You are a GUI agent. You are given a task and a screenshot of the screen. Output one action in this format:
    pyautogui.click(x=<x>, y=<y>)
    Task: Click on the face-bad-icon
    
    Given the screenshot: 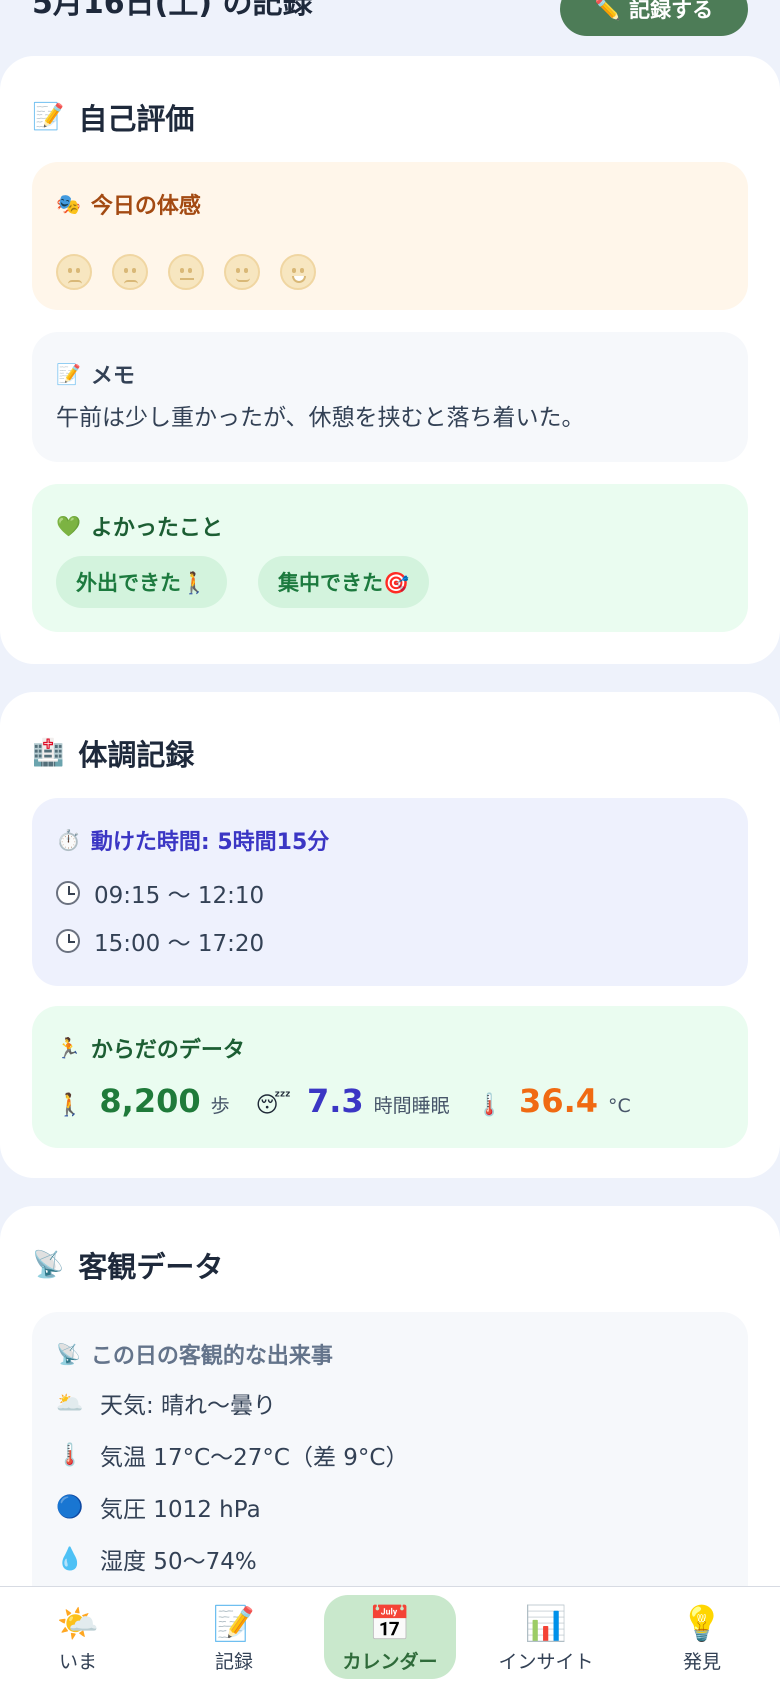 What is the action you would take?
    pyautogui.click(x=130, y=272)
    